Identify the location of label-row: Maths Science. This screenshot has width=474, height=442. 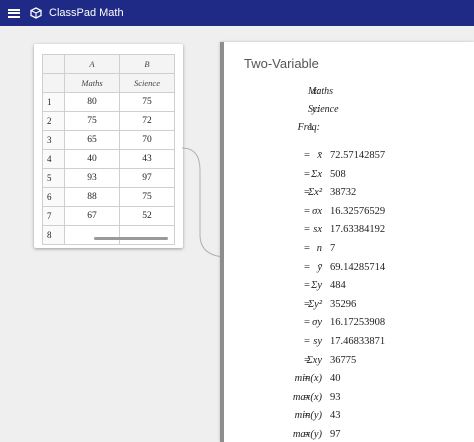
(108, 83).